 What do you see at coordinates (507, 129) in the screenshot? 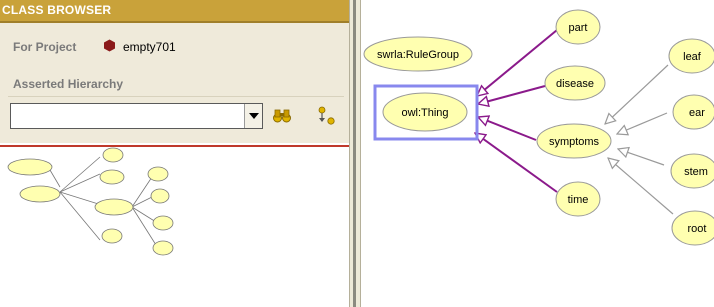
I see `edge-symptoms-thing` at bounding box center [507, 129].